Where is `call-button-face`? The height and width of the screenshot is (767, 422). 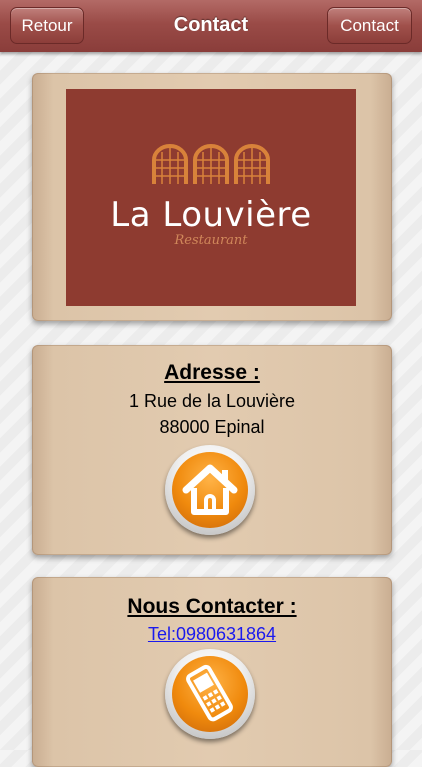 call-button-face is located at coordinates (210, 694).